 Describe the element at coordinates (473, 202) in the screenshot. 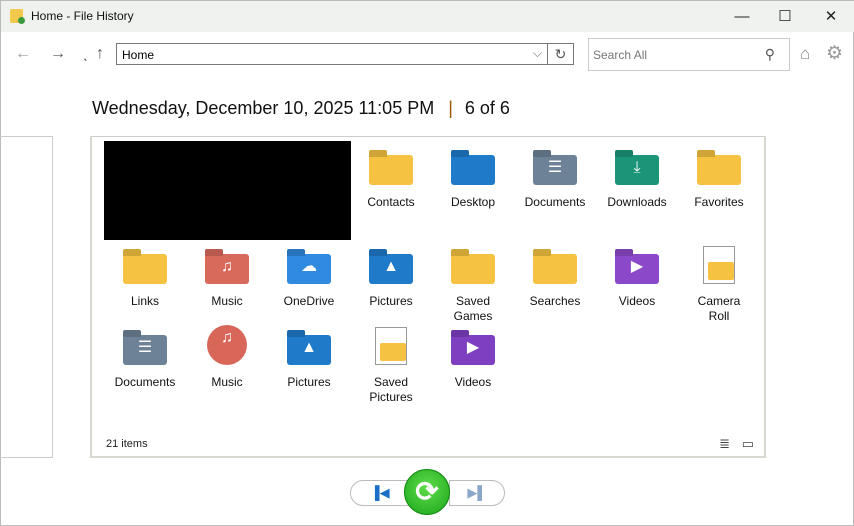

I see `item-label: Desktop` at that location.